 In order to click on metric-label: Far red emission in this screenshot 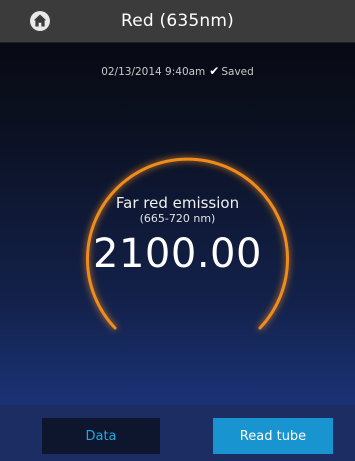, I will do `click(177, 203)`.